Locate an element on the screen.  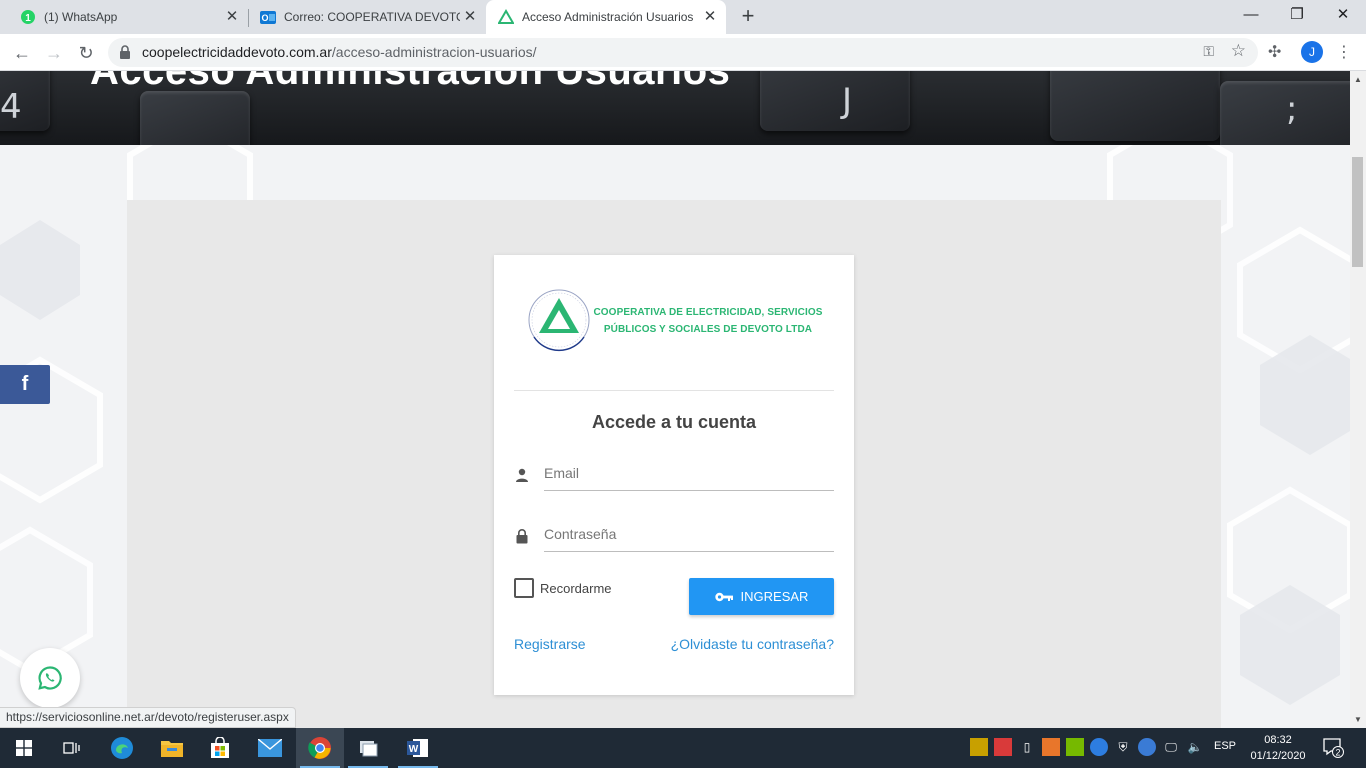
whatsapp-chat-button is located at coordinates (50, 678).